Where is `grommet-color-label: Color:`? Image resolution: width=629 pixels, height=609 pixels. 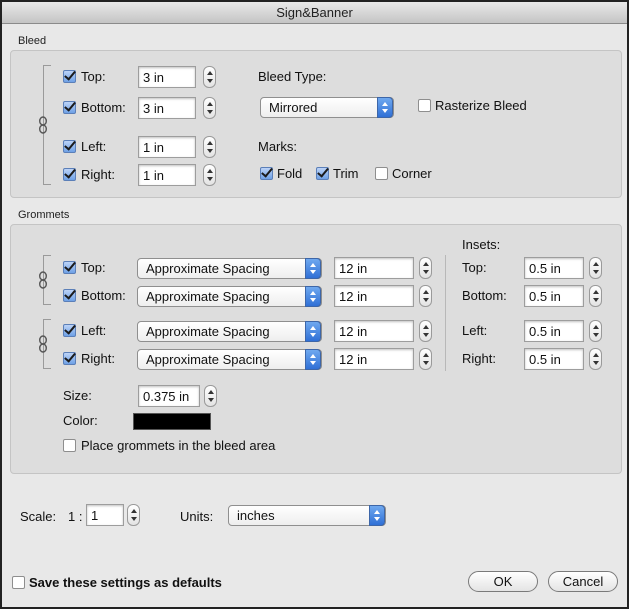
grommet-color-label: Color: is located at coordinates (80, 420).